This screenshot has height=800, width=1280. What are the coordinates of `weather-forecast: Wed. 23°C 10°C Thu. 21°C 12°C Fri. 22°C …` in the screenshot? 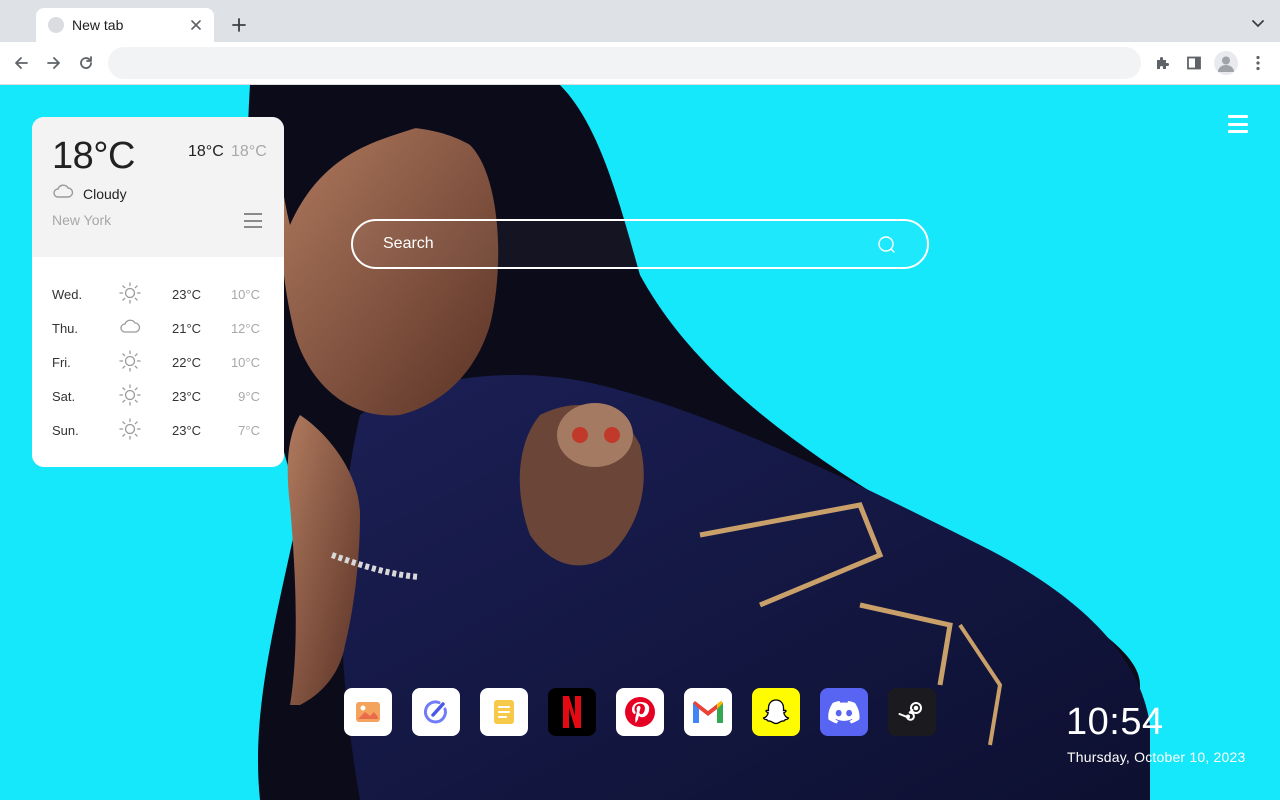 It's located at (158, 362).